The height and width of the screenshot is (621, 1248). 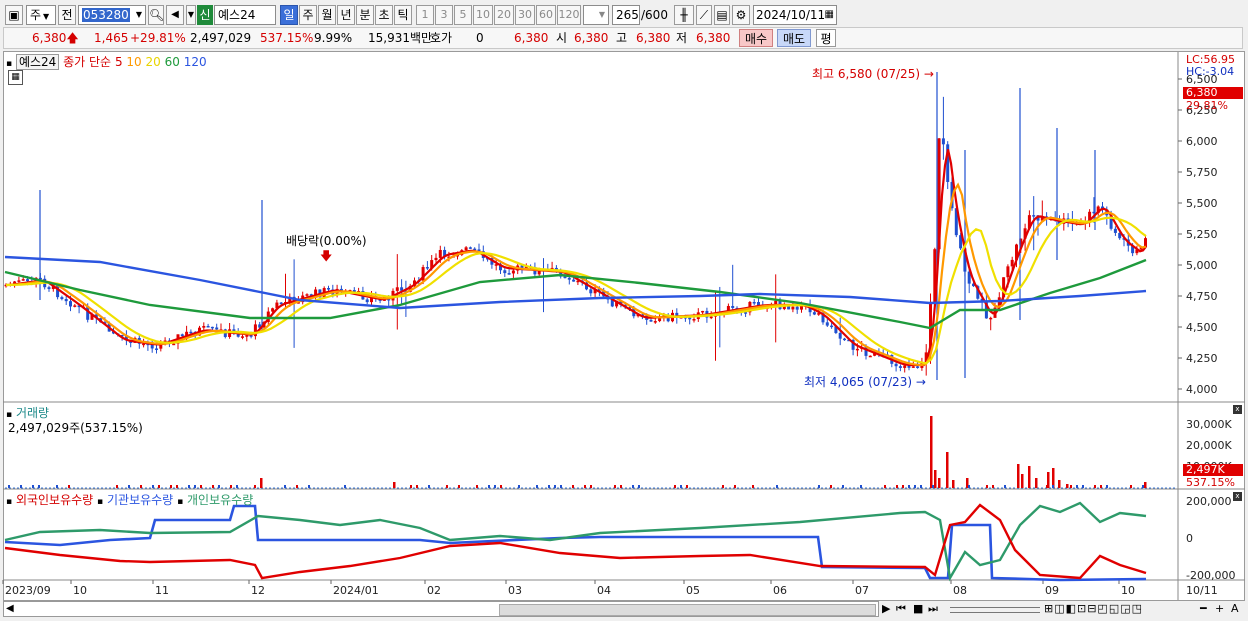 I want to click on grid-toggle-icon: ▦, so click(x=15, y=77).